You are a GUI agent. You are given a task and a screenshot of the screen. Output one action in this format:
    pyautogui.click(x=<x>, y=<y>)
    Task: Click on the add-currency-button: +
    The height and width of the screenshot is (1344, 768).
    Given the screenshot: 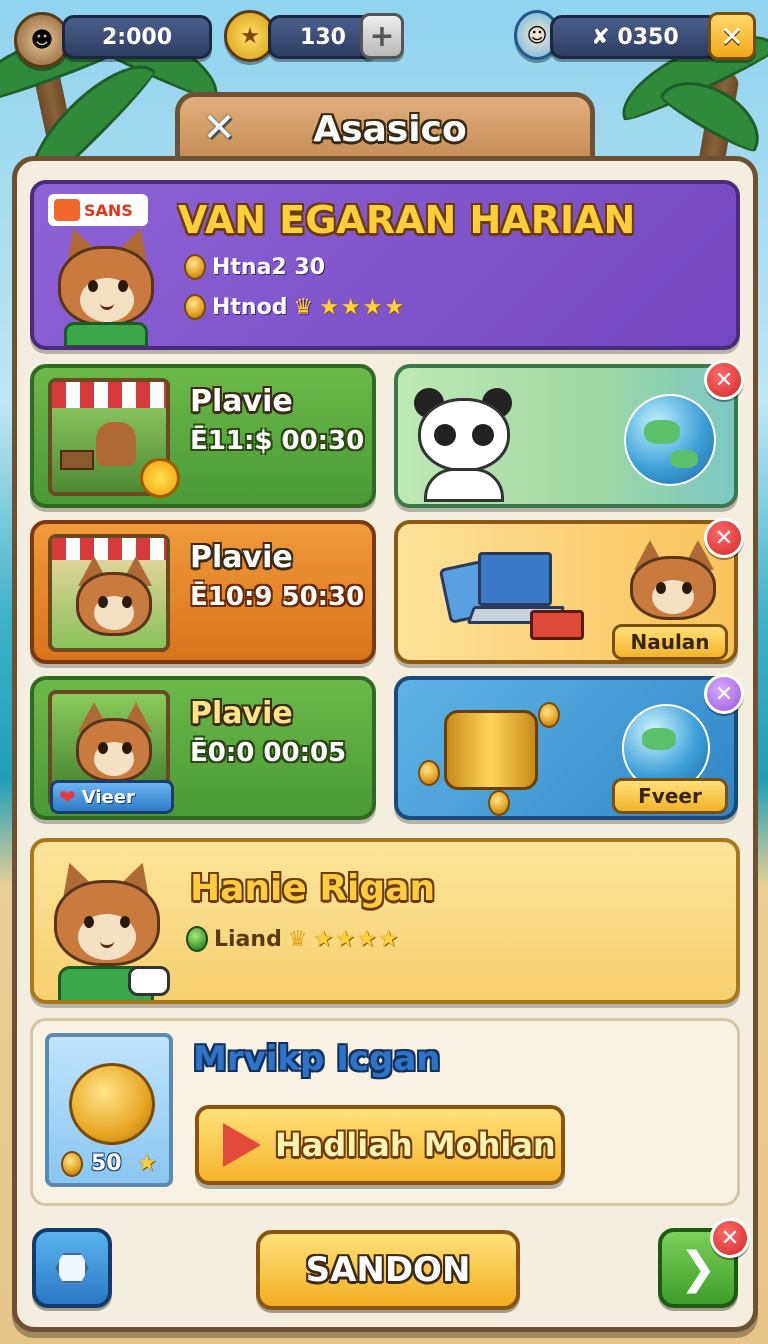 What is the action you would take?
    pyautogui.click(x=382, y=36)
    